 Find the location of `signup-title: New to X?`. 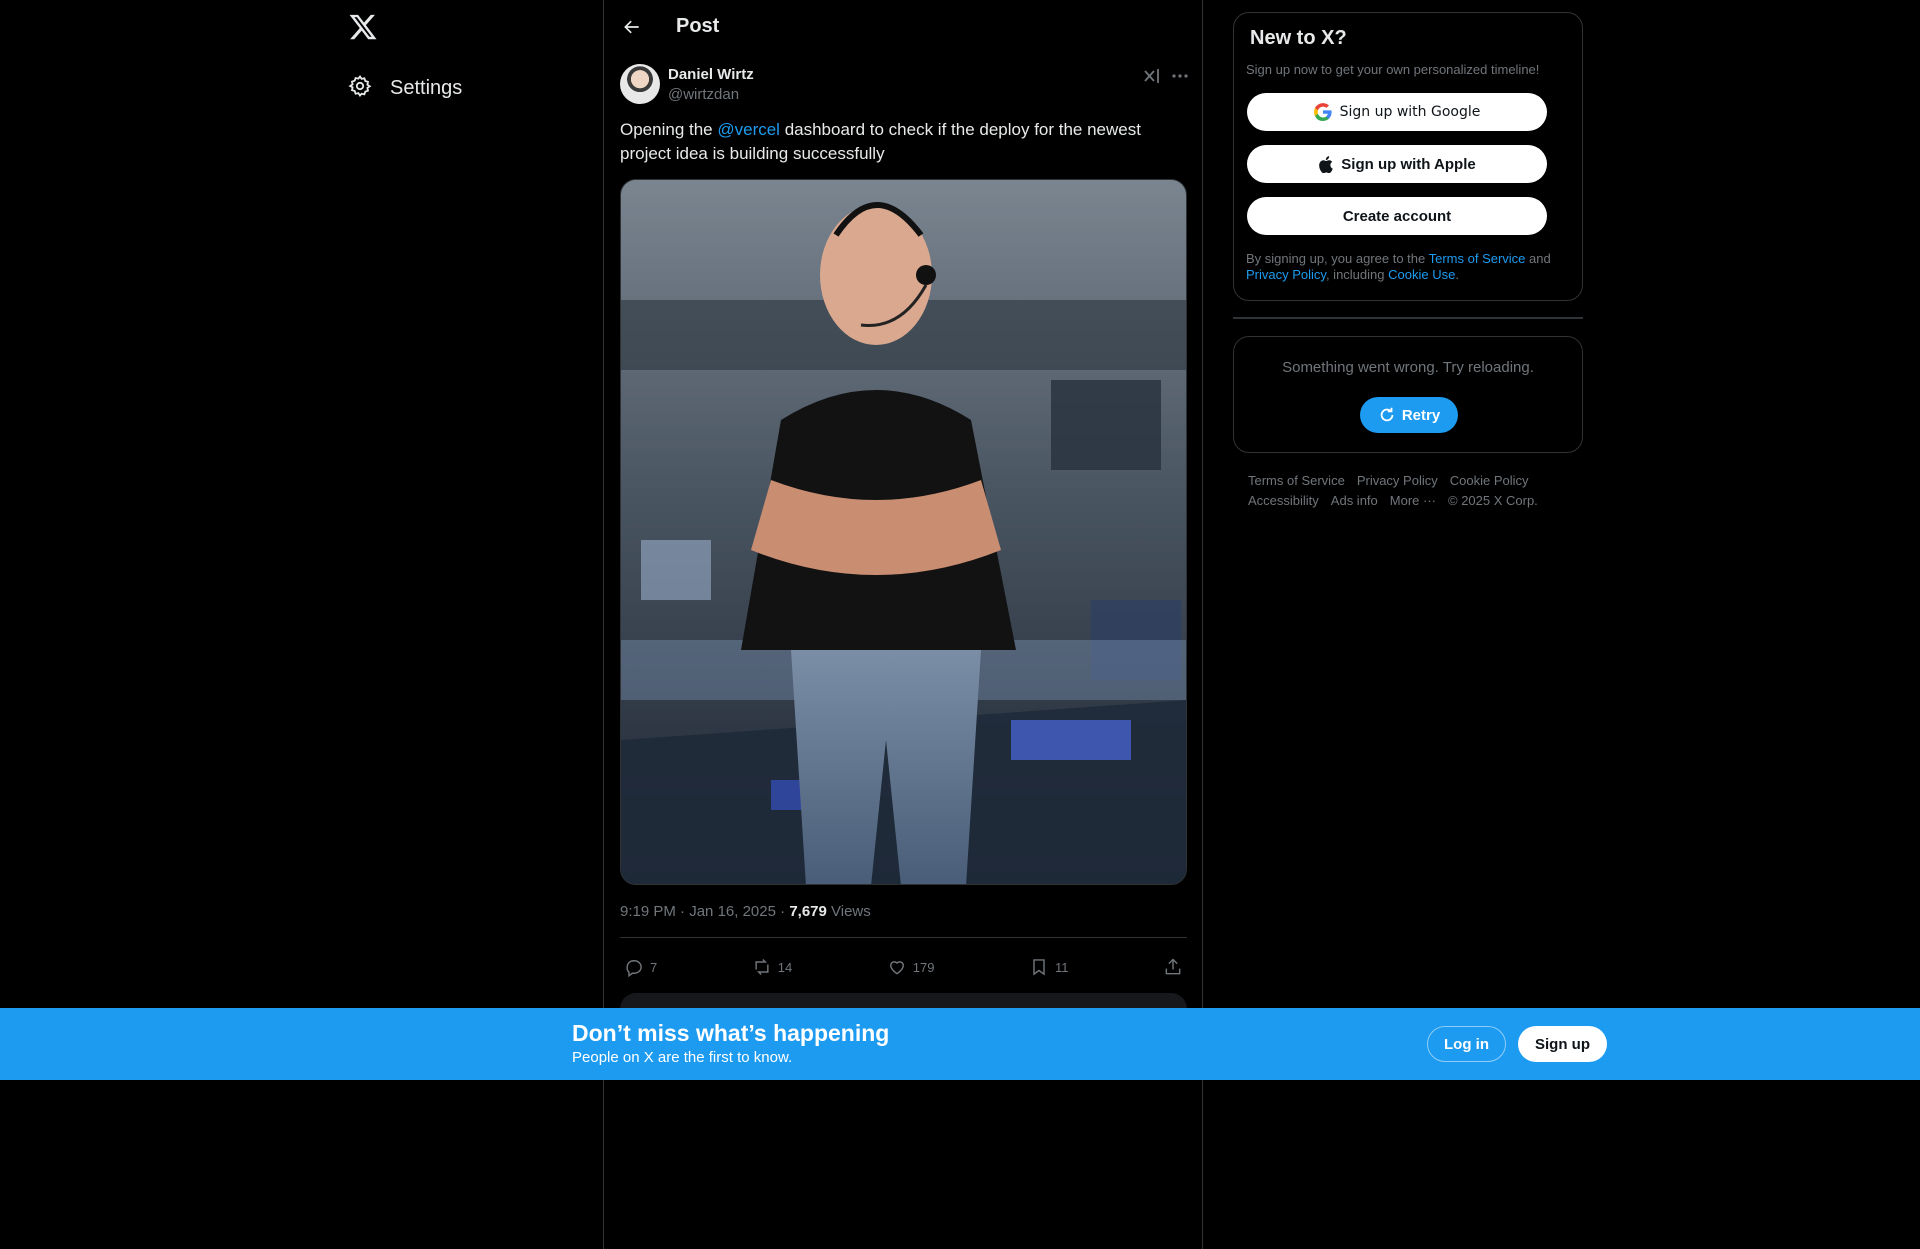

signup-title: New to X? is located at coordinates (1298, 38).